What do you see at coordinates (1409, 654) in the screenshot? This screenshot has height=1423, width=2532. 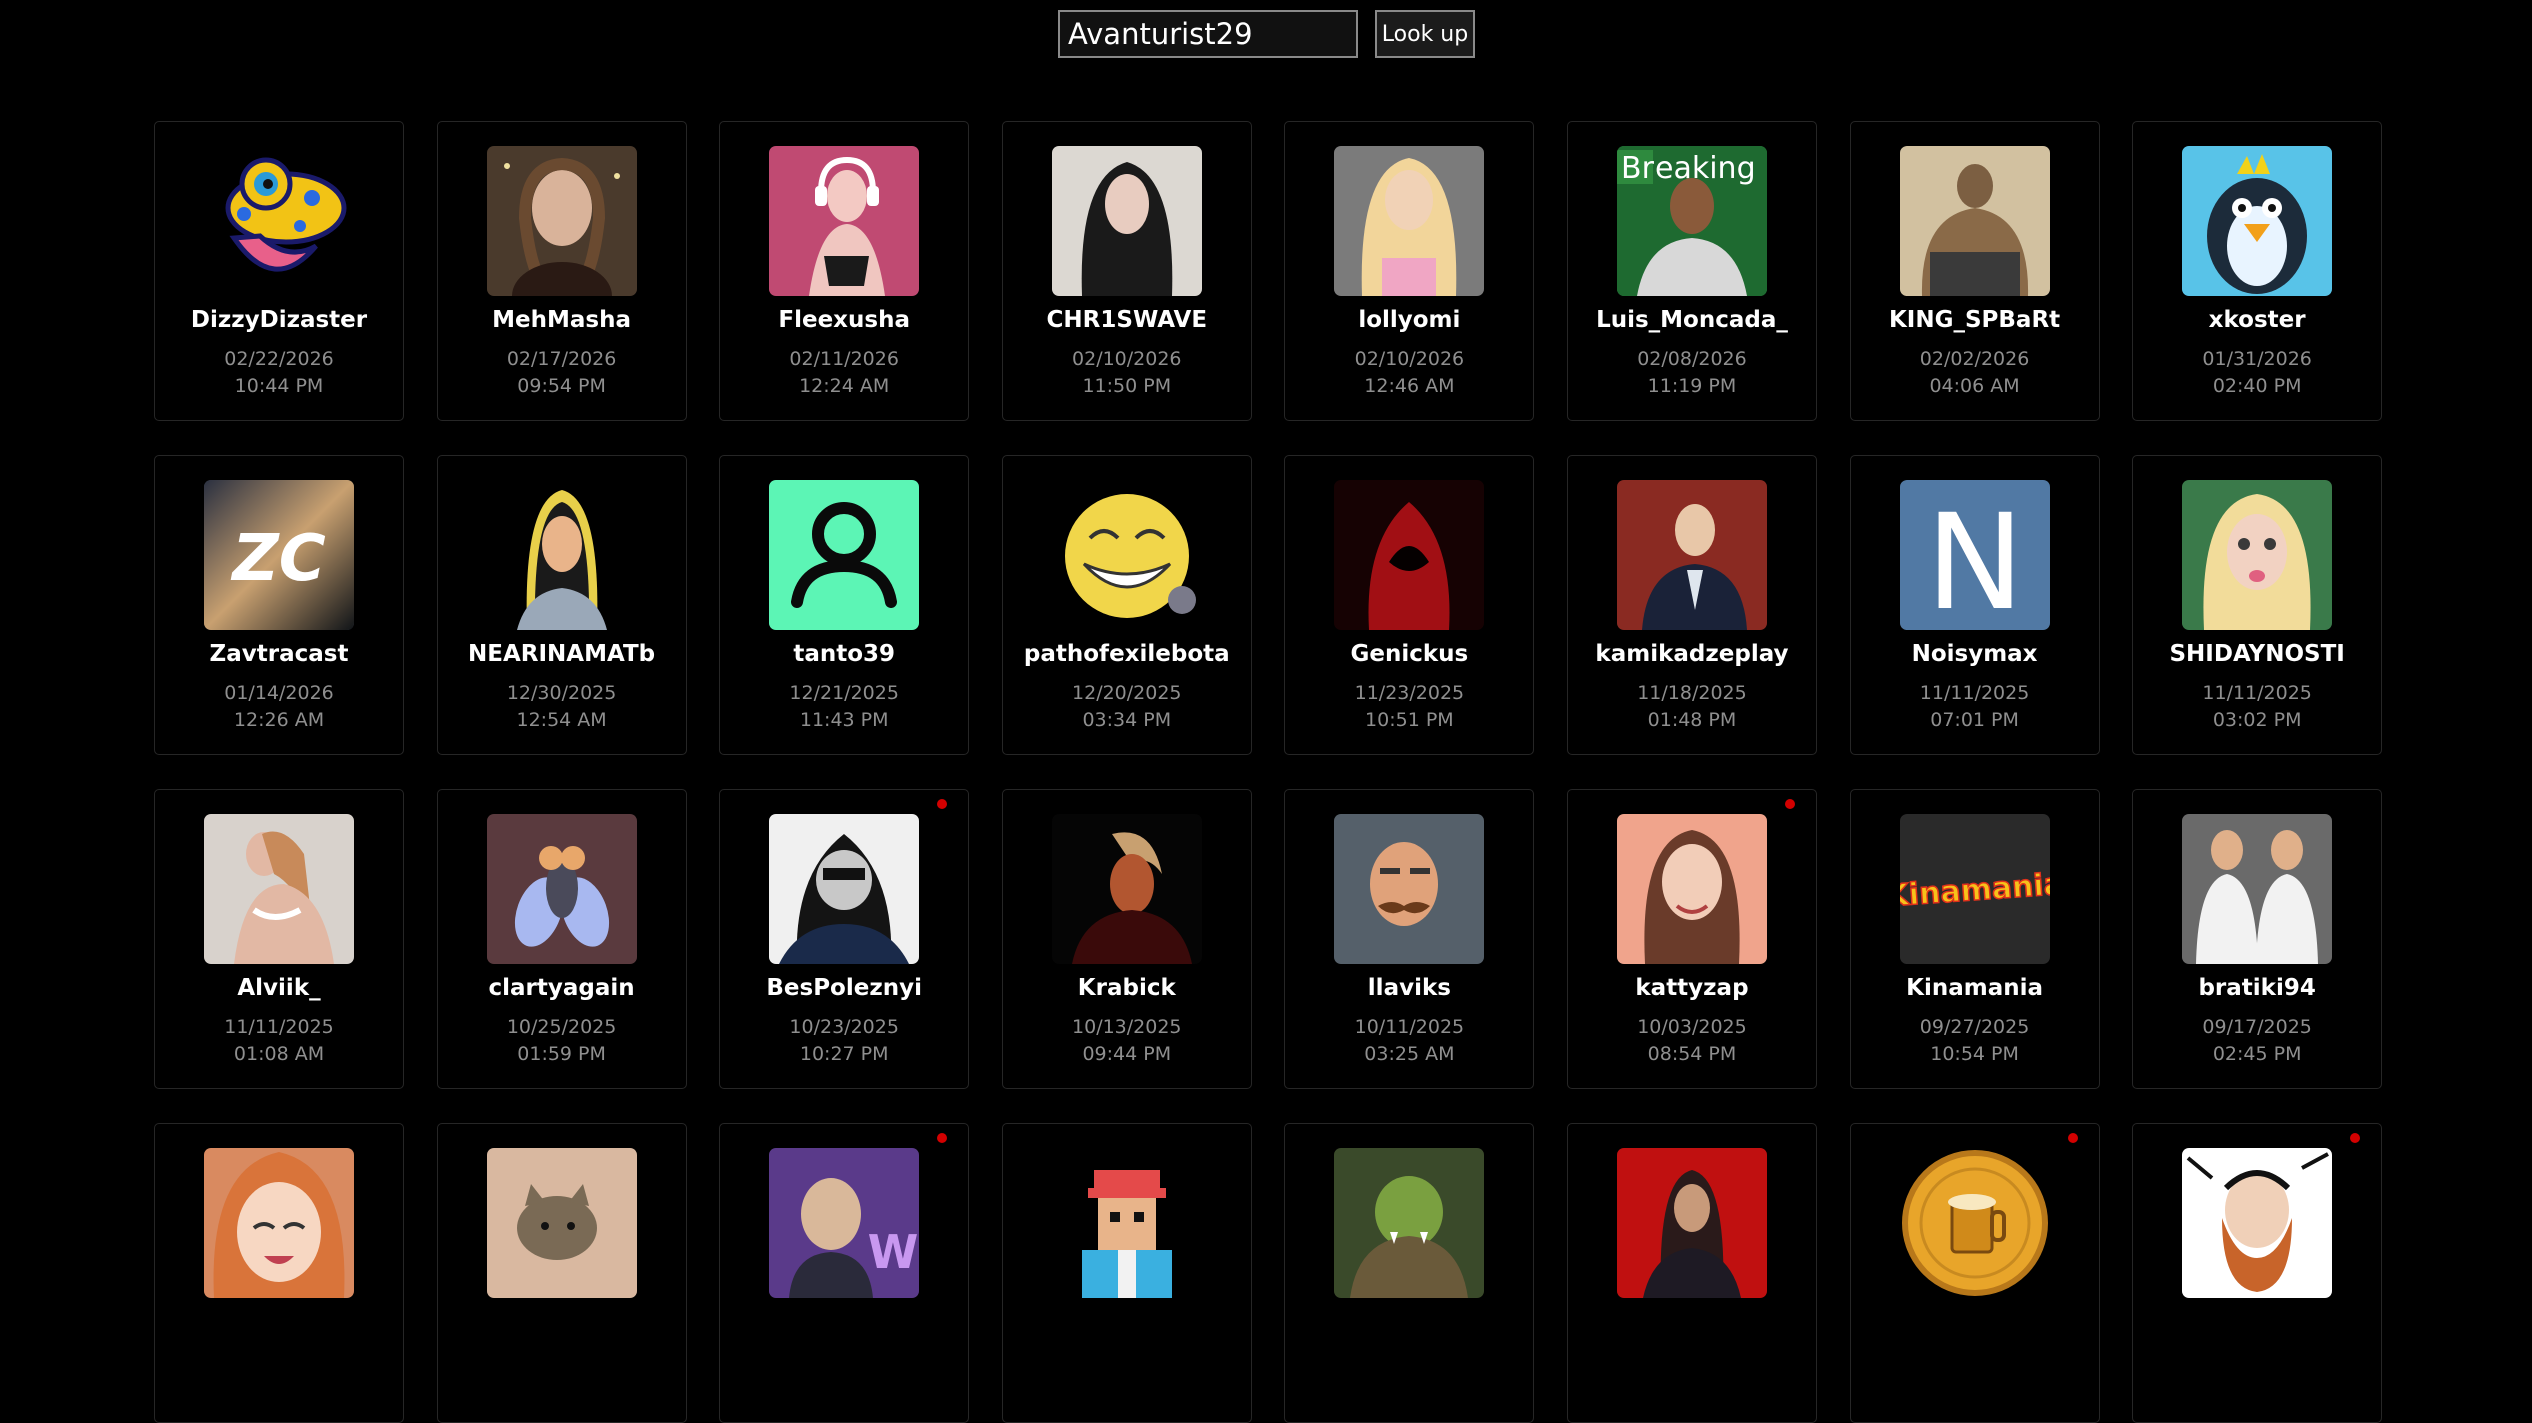 I see `channel-name: Genickus` at bounding box center [1409, 654].